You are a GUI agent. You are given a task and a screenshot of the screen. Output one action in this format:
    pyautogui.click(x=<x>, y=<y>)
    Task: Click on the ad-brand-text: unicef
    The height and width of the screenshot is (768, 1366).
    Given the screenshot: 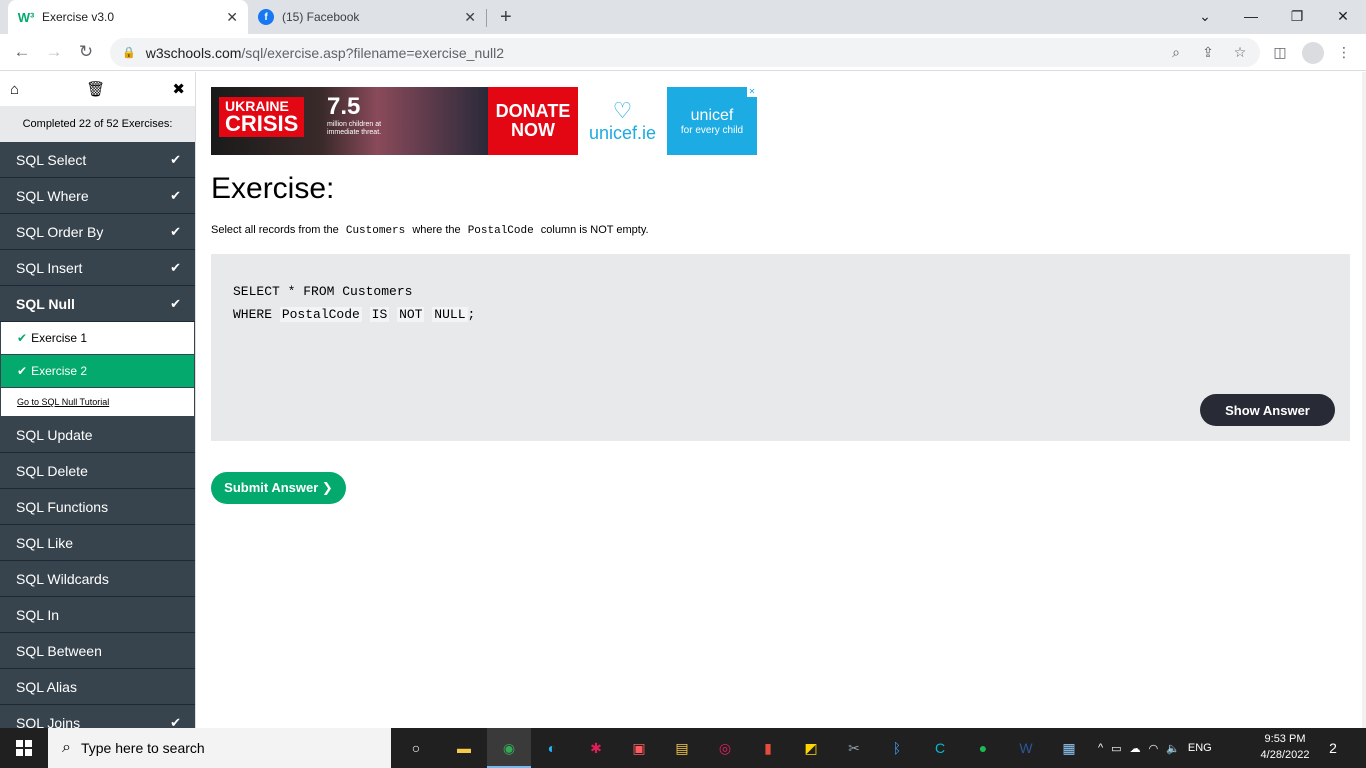 What is the action you would take?
    pyautogui.click(x=712, y=115)
    